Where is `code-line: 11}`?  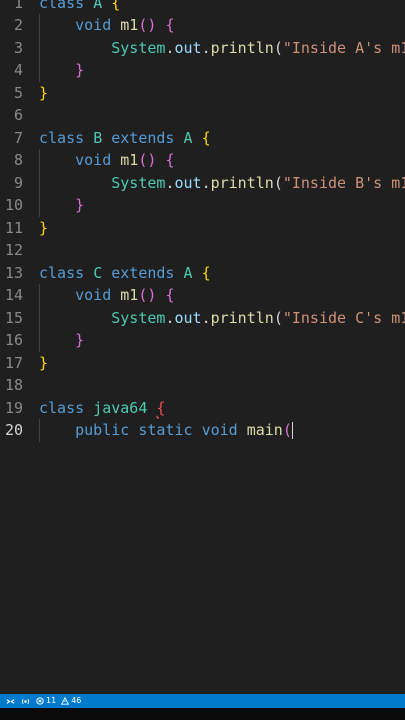
code-line: 11} is located at coordinates (202, 228).